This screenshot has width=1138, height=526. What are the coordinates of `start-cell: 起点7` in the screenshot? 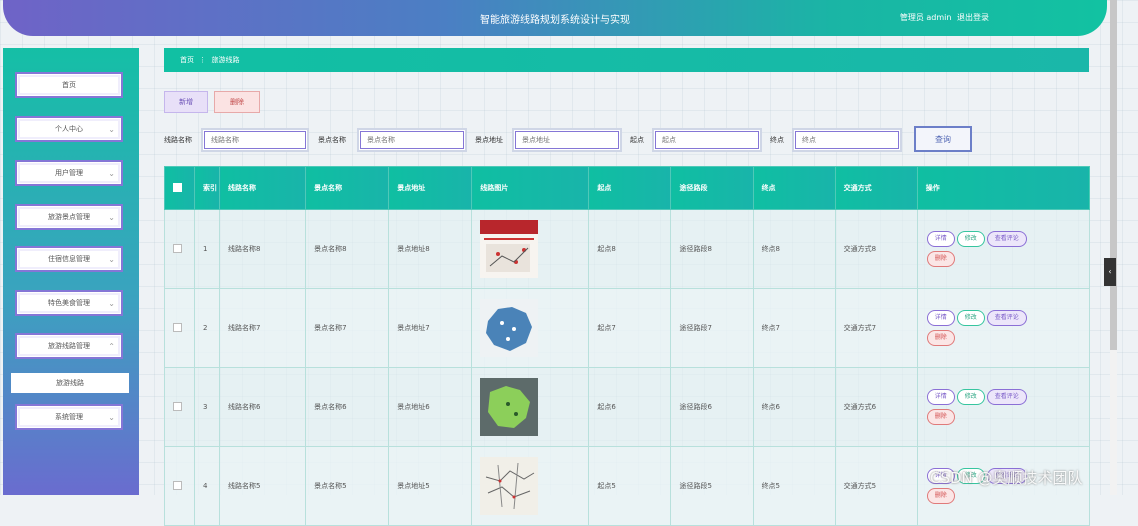 It's located at (630, 328).